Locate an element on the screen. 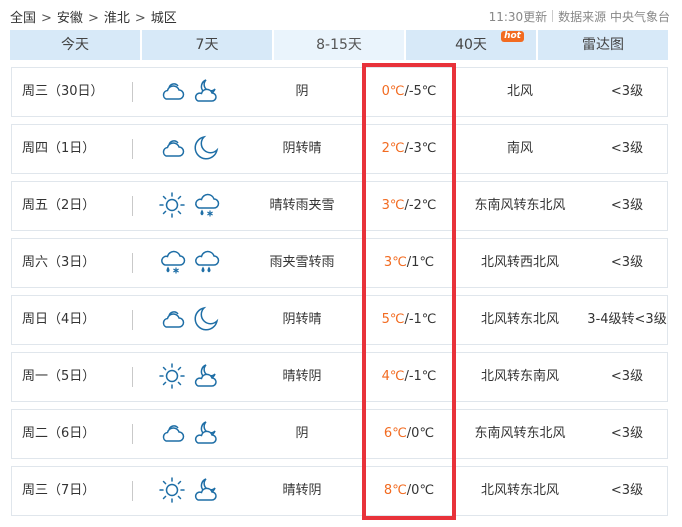 The height and width of the screenshot is (527, 682). low-temperature: /-2℃ is located at coordinates (420, 205).